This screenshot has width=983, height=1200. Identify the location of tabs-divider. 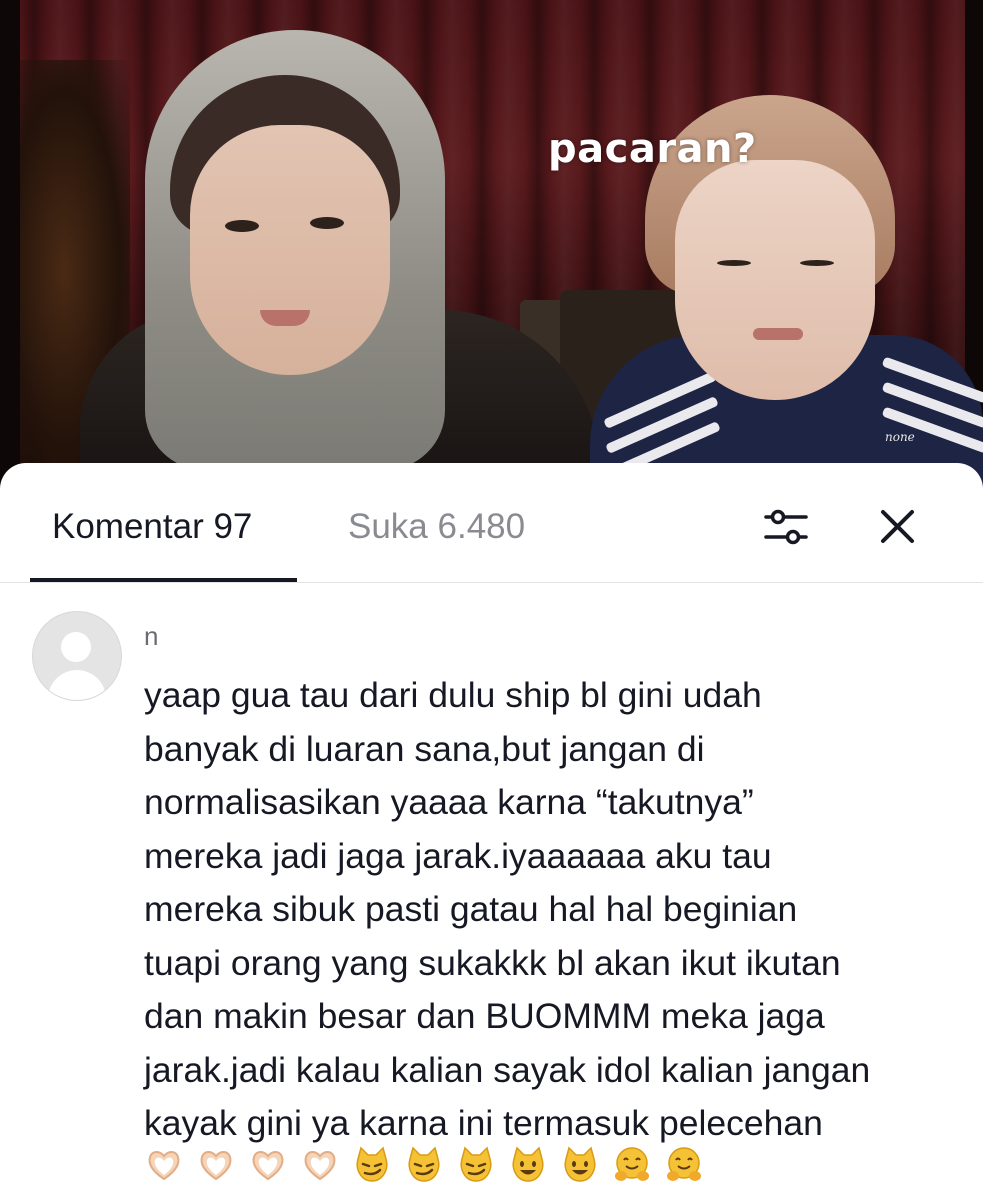
(491, 582).